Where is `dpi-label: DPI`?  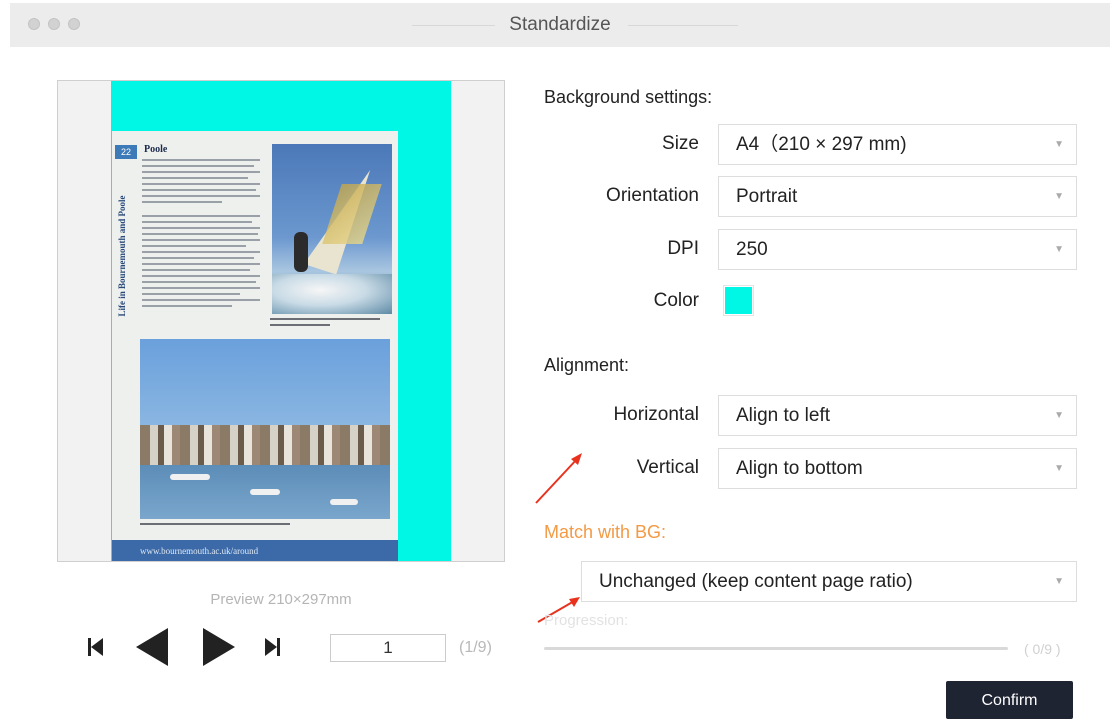 dpi-label: DPI is located at coordinates (683, 248).